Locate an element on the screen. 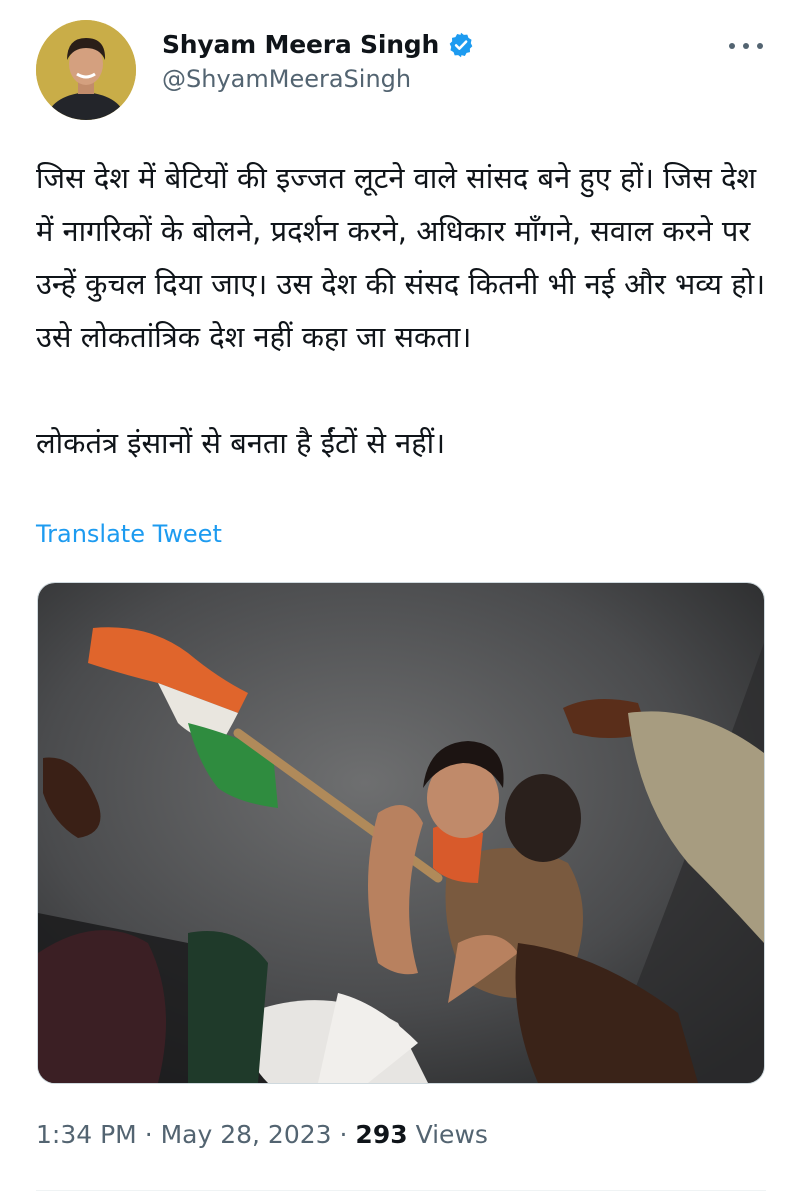 This screenshot has width=800, height=1200. verified-badge-icon is located at coordinates (461, 44).